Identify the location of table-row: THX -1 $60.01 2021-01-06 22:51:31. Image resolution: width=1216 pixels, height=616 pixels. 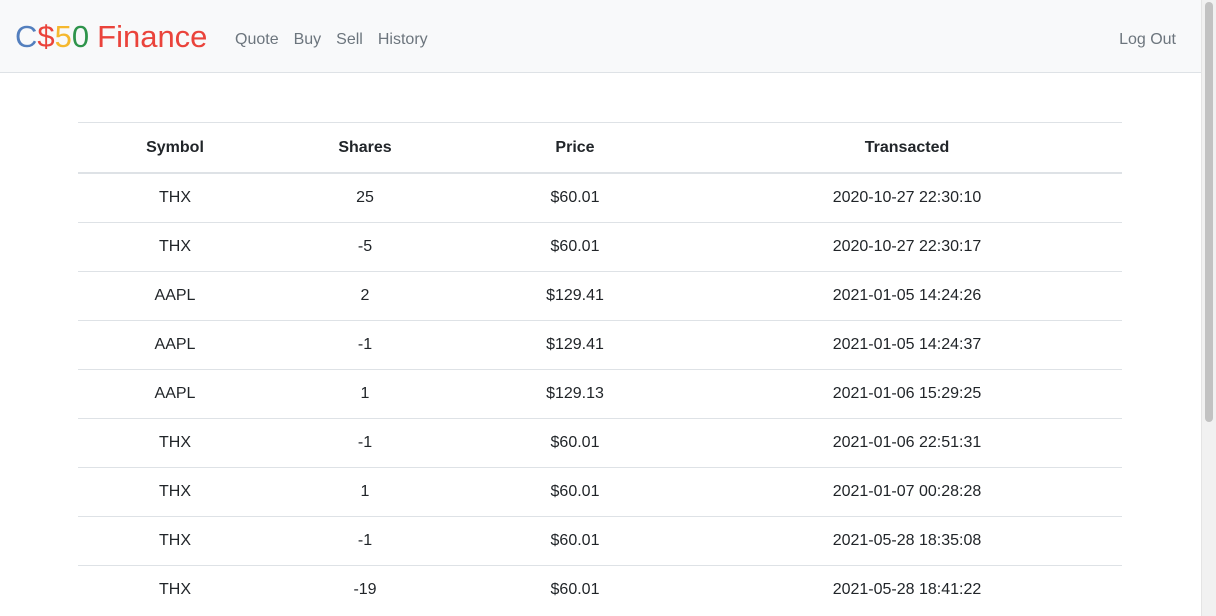
(600, 443).